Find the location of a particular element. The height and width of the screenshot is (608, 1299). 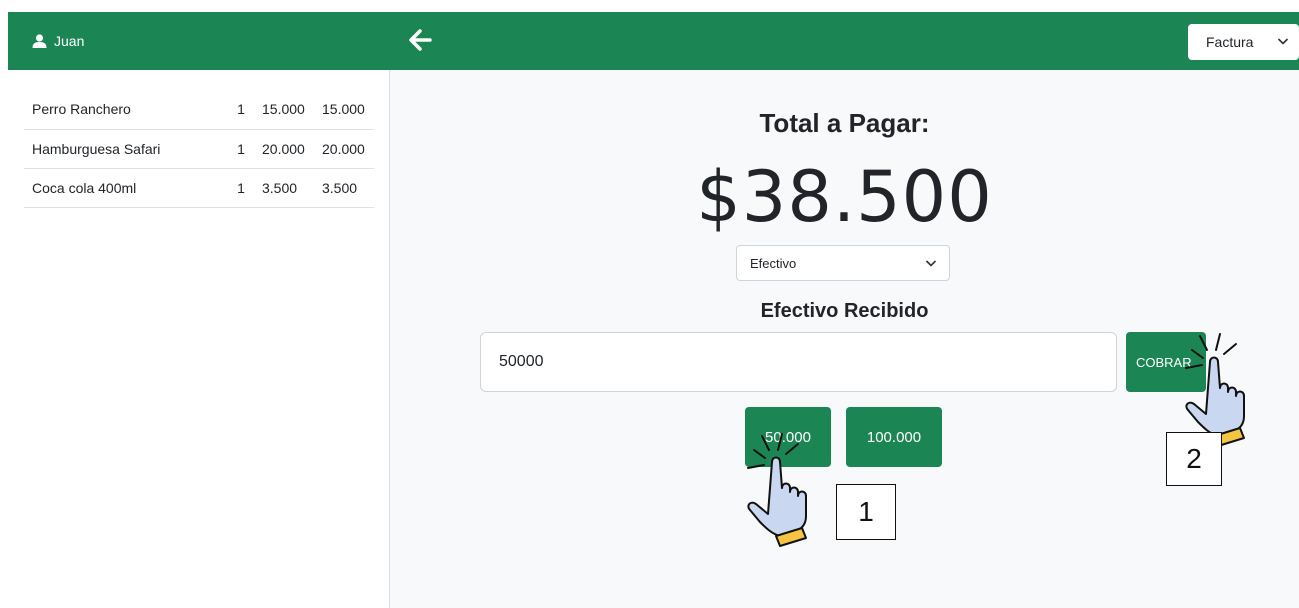

back-button is located at coordinates (420, 40).